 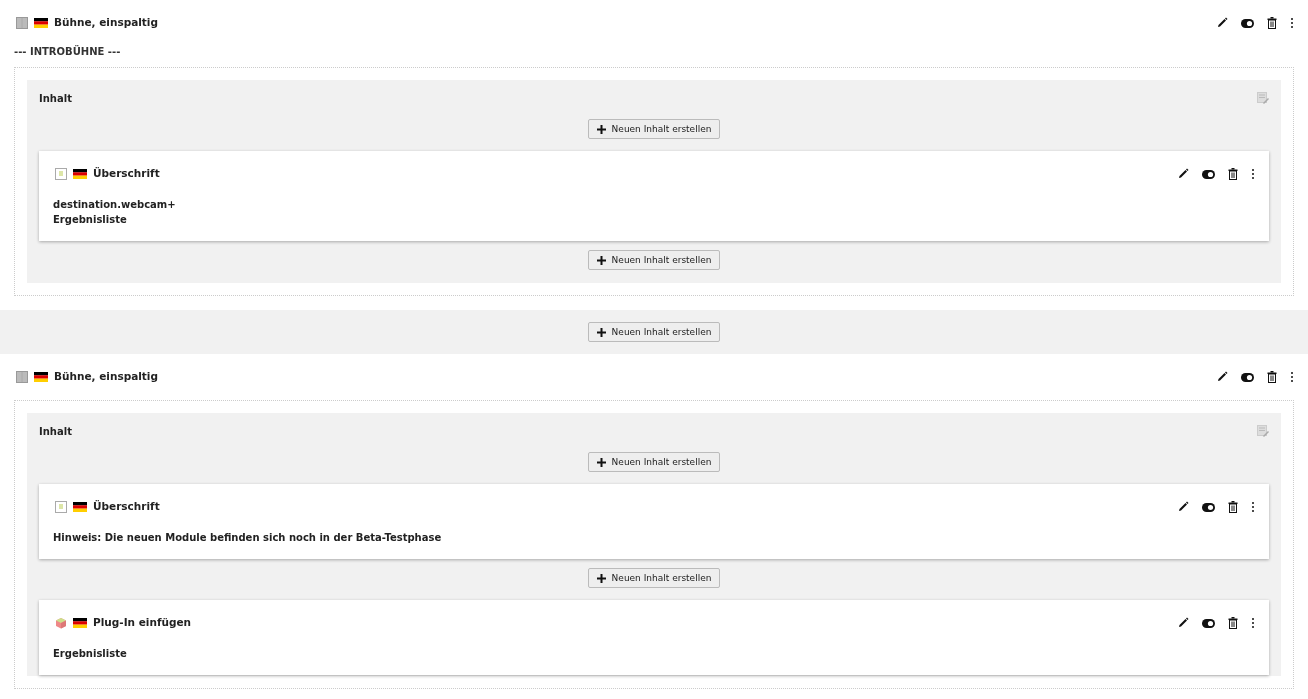 What do you see at coordinates (115, 205) in the screenshot?
I see `content-text: destination.webcam+` at bounding box center [115, 205].